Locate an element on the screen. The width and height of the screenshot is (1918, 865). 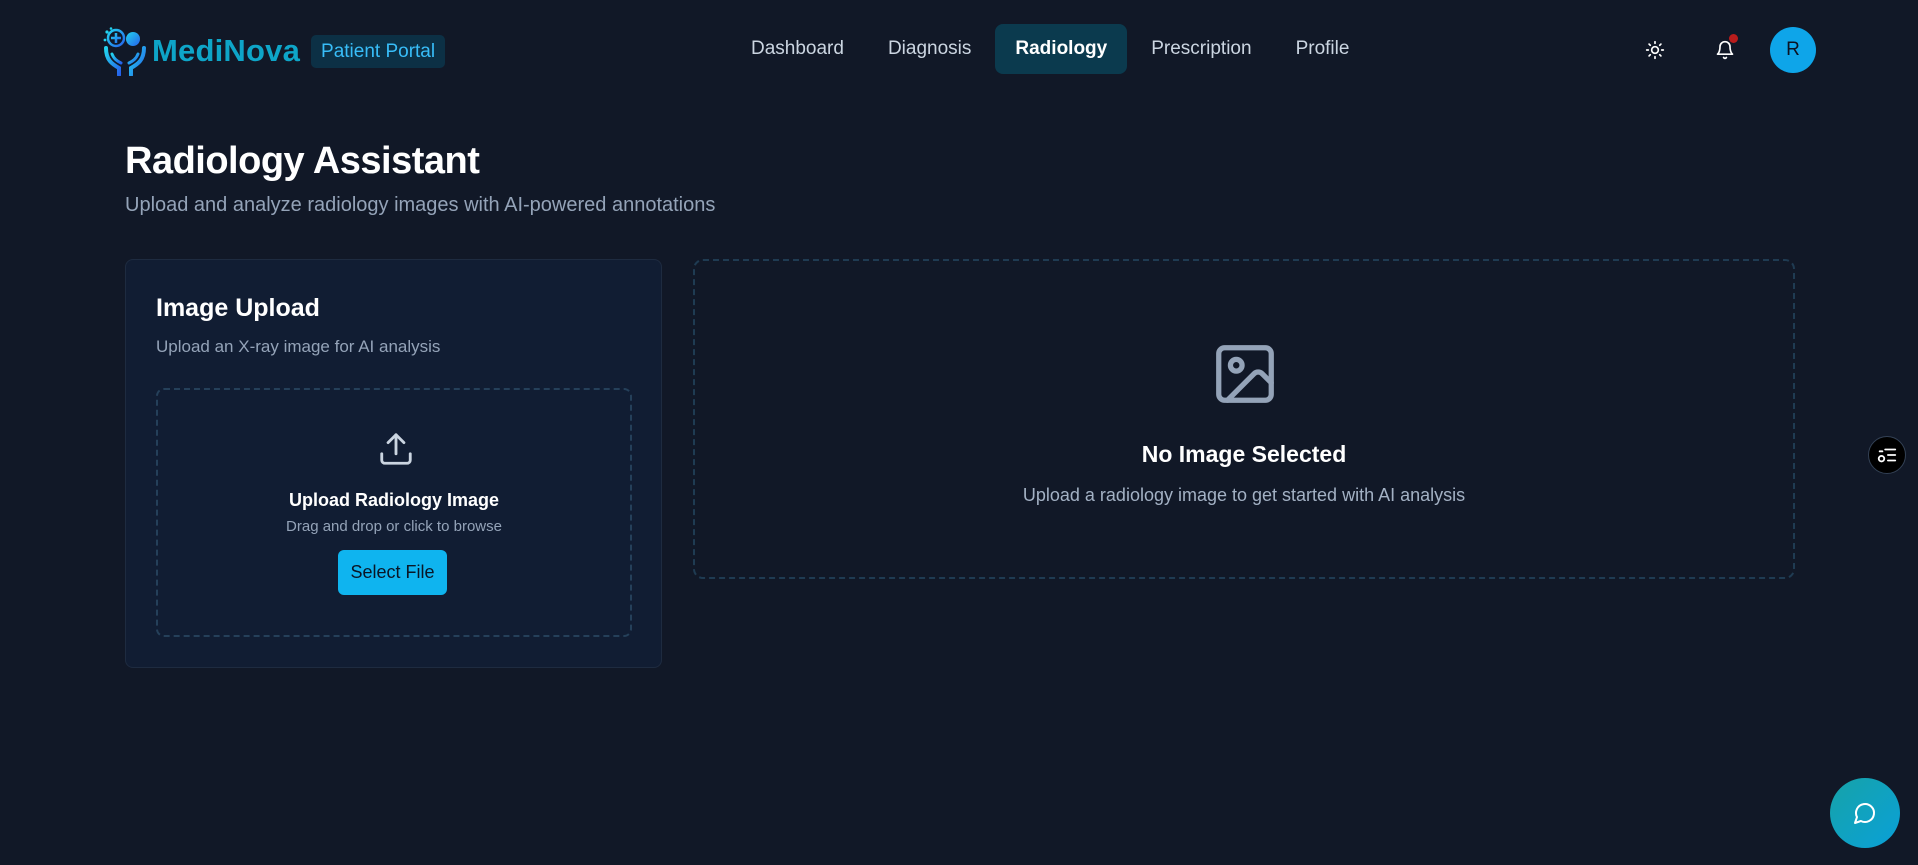
nav-tab-dashboard: Dashboard is located at coordinates (797, 49).